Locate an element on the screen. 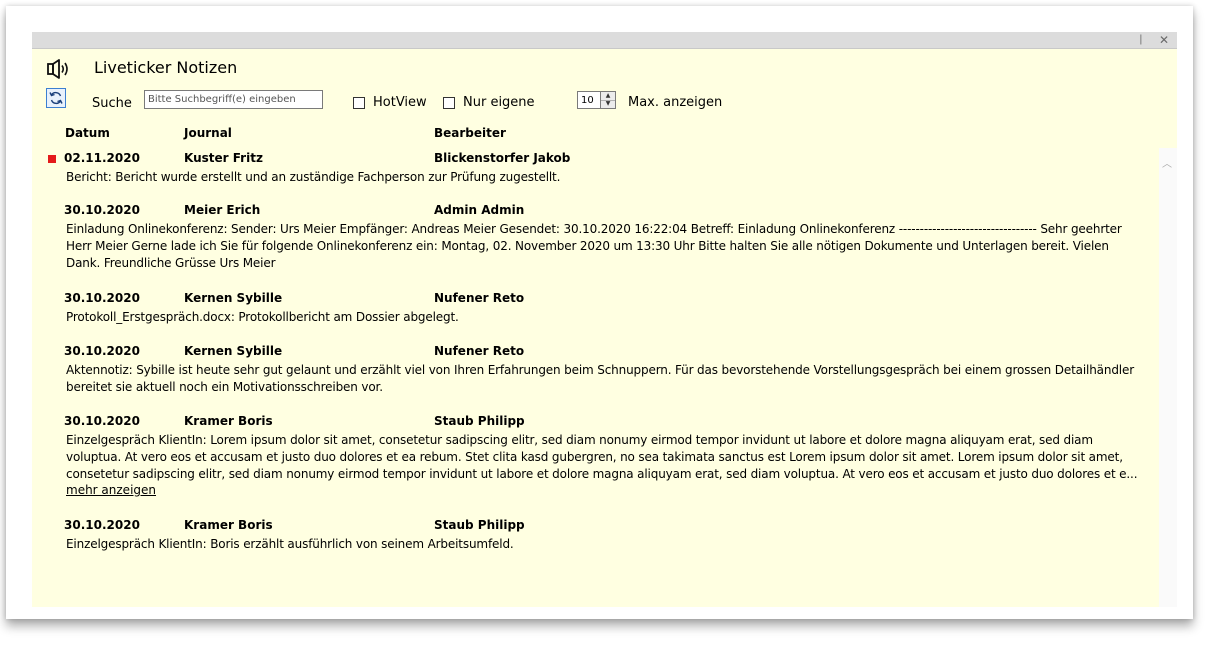  own-only-label: Nur eigene is located at coordinates (499, 102).